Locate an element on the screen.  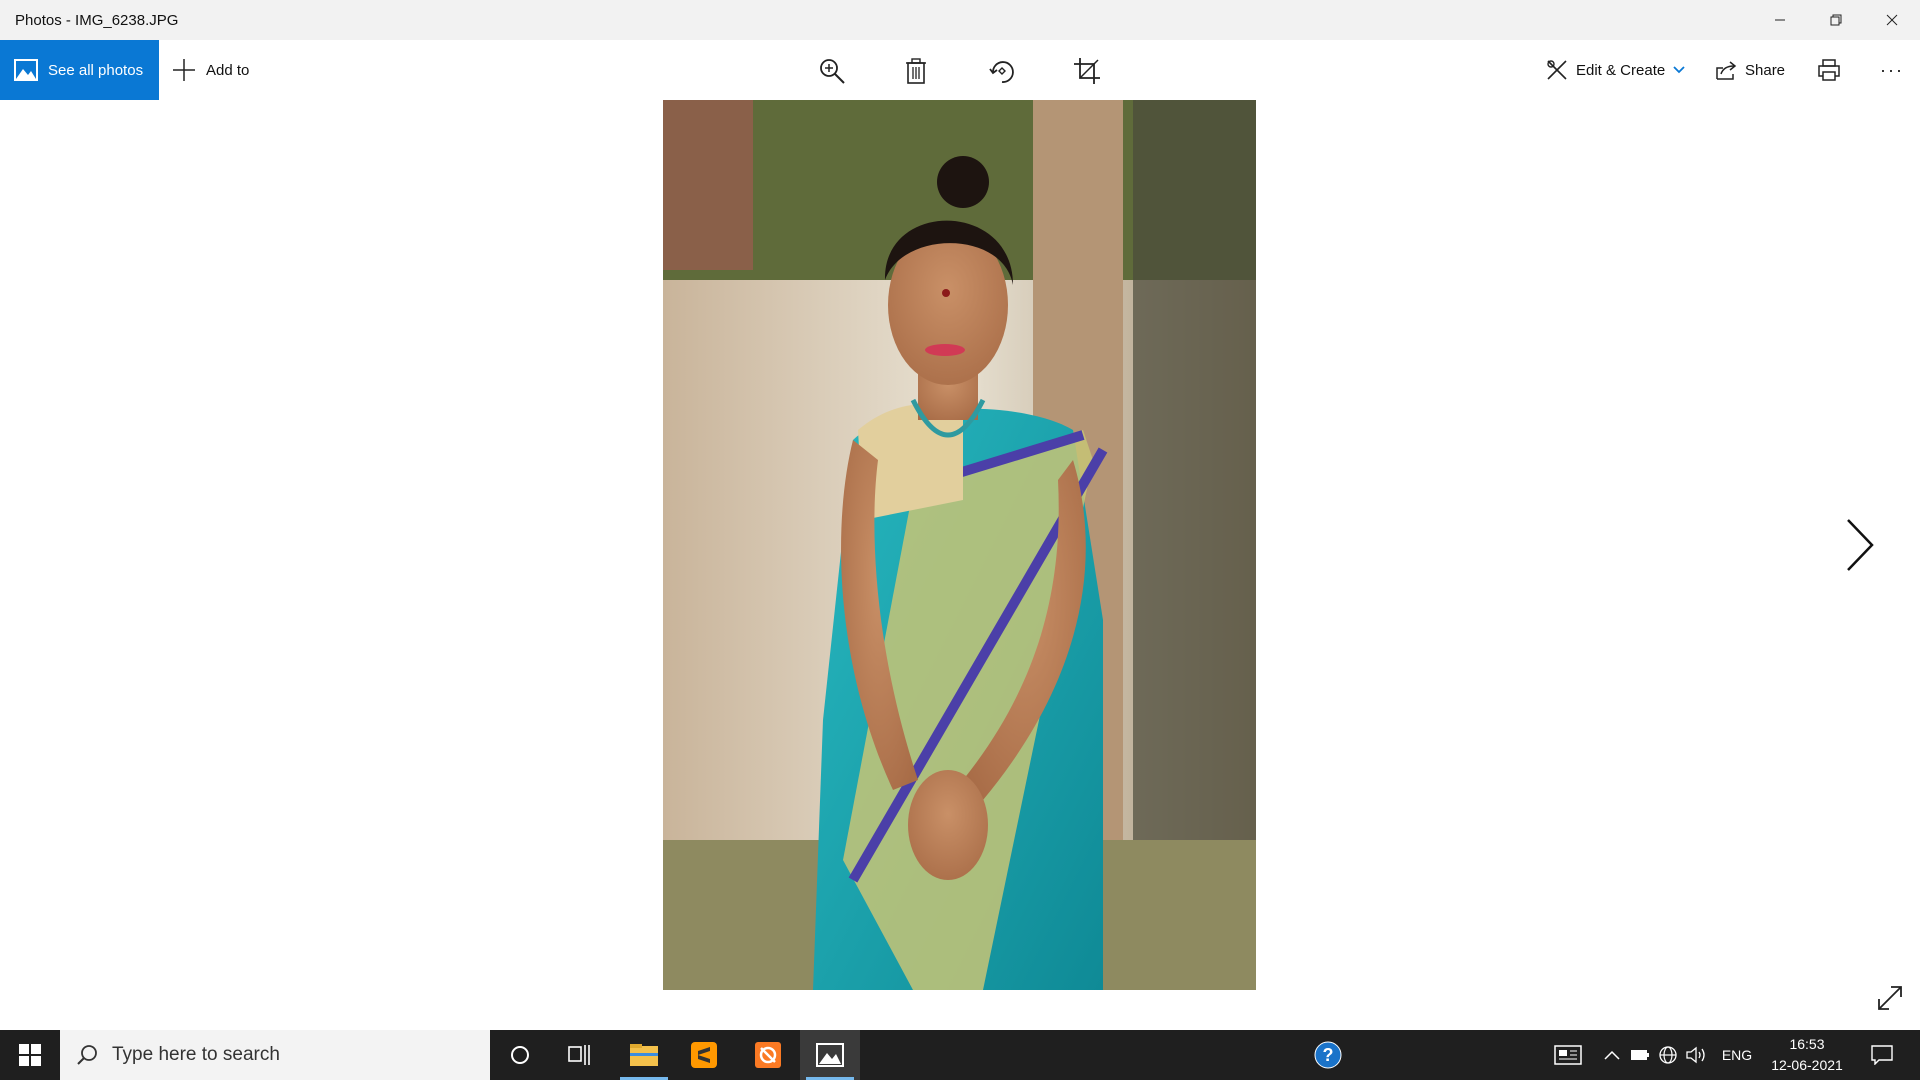
news-tray-button is located at coordinates (1568, 1055).